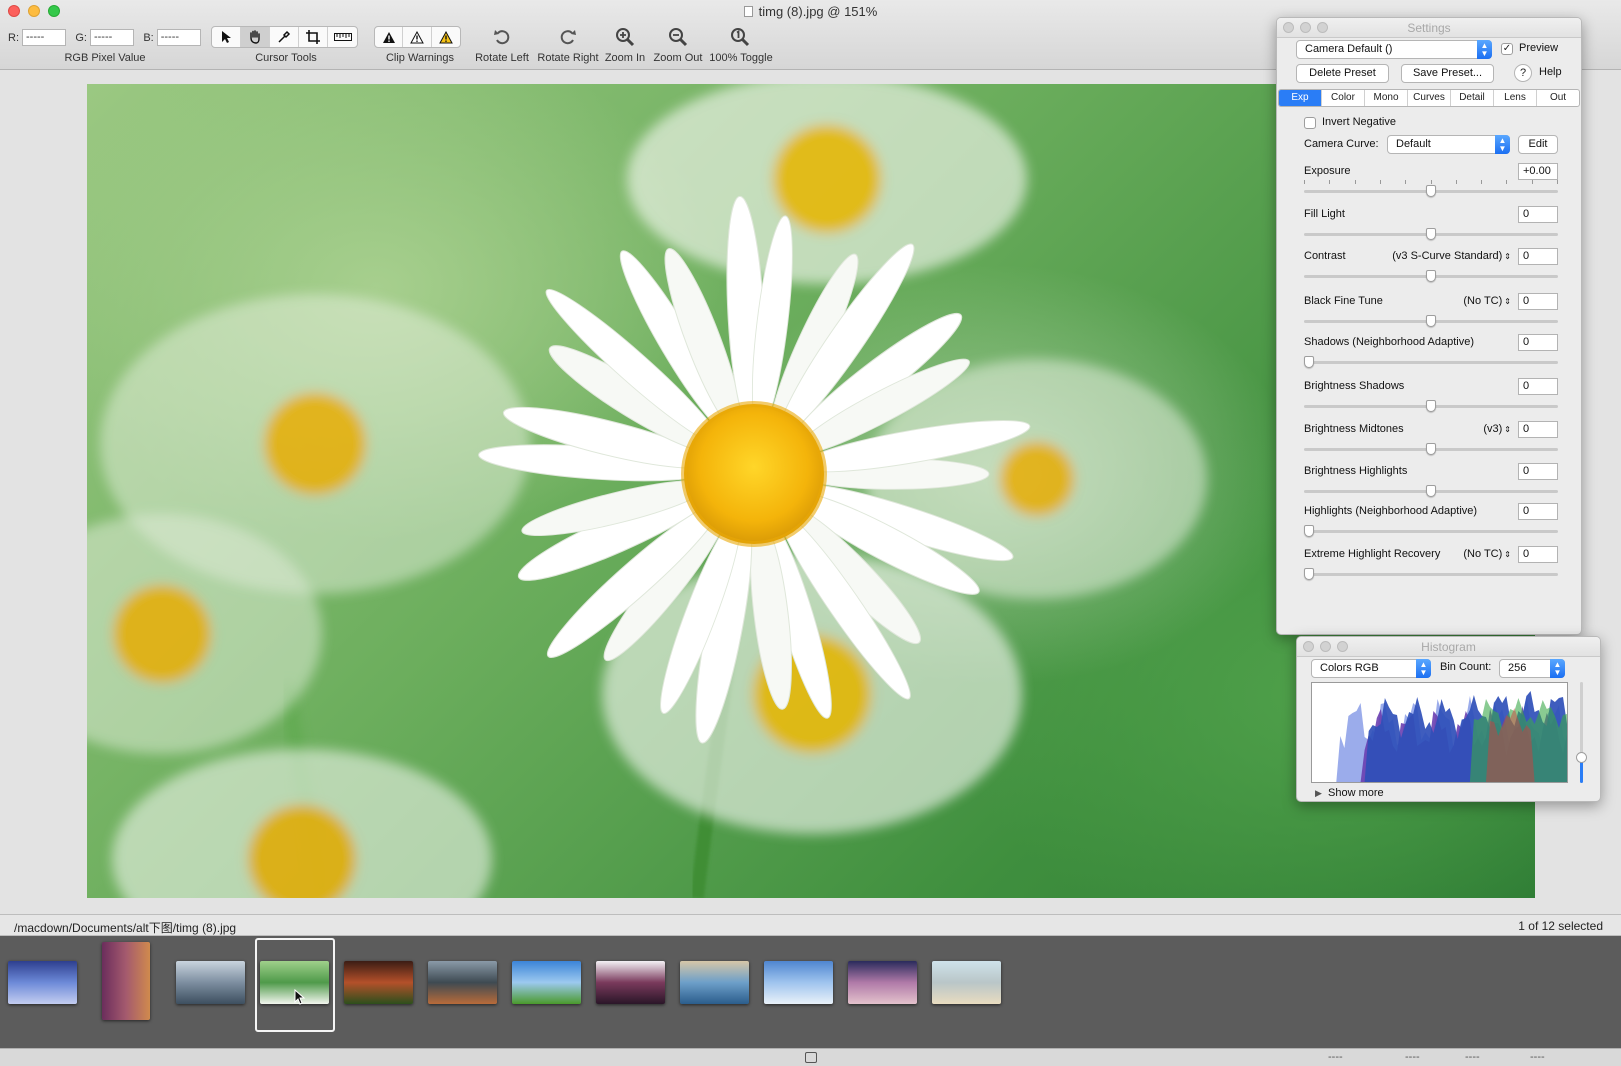  Describe the element at coordinates (1343, 98) in the screenshot. I see `tab-color: Color` at that location.